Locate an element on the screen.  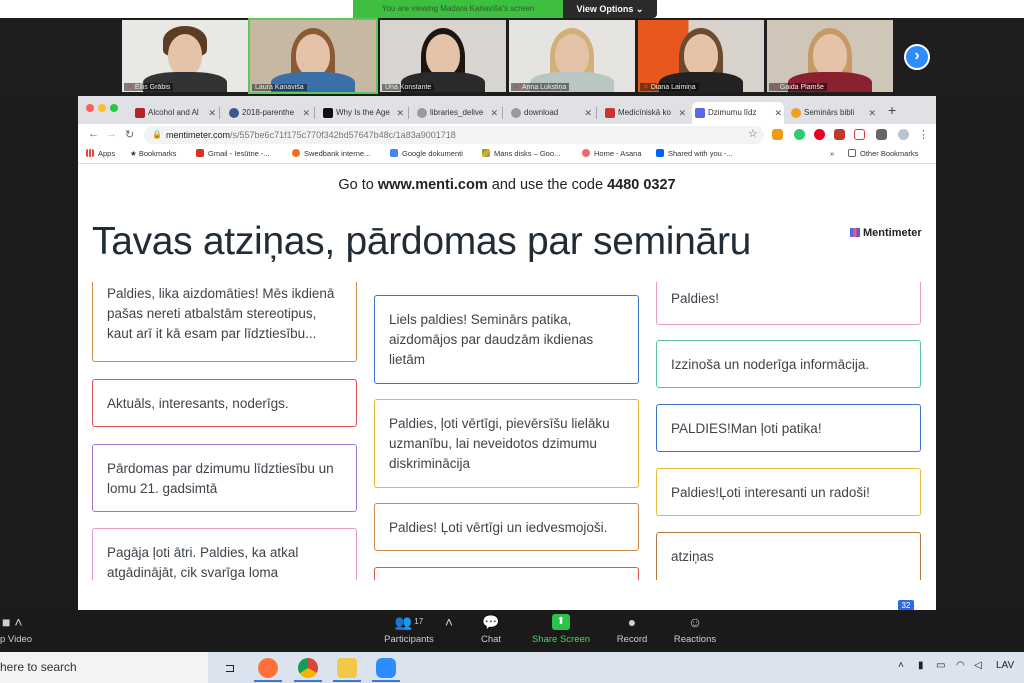
chevron-up-icon: ˄ is located at coordinates (449, 622).